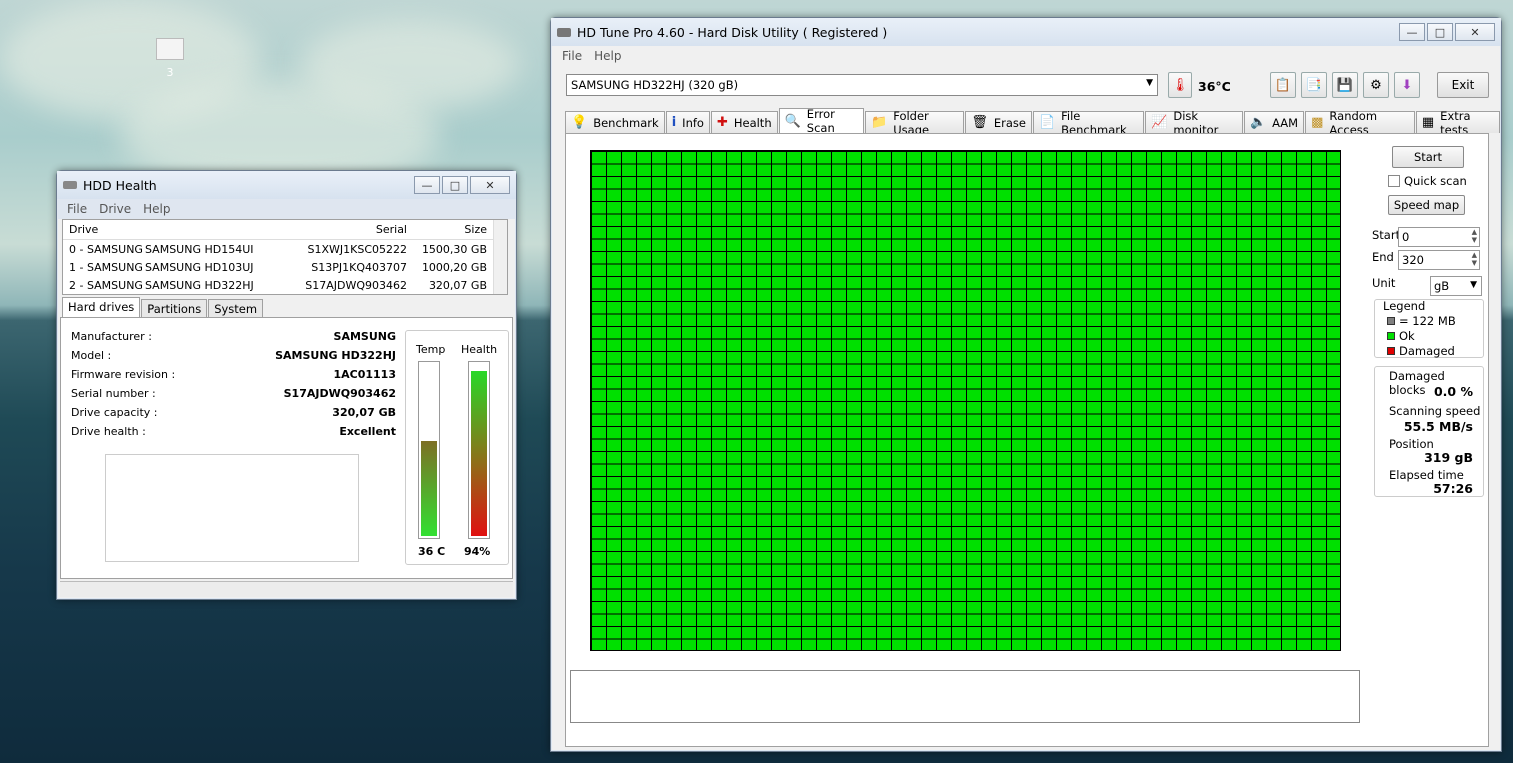  Describe the element at coordinates (346, 229) in the screenshot. I see `column-serial: Serial` at that location.